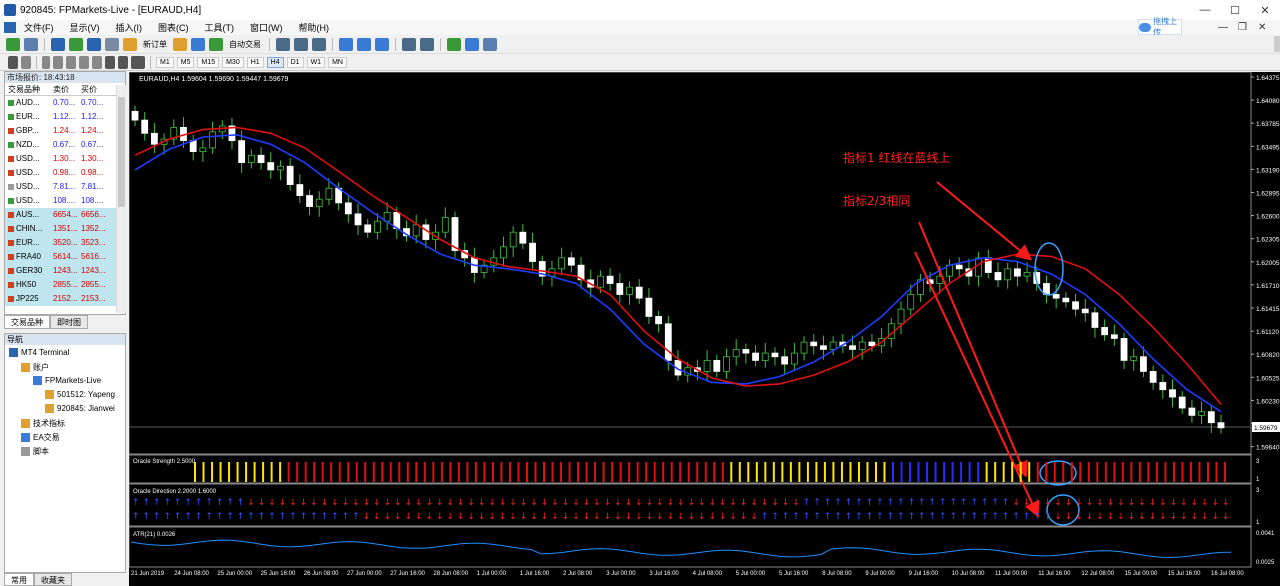 The height and width of the screenshot is (586, 1280). What do you see at coordinates (319, 44) in the screenshot?
I see `line-chart-icon` at bounding box center [319, 44].